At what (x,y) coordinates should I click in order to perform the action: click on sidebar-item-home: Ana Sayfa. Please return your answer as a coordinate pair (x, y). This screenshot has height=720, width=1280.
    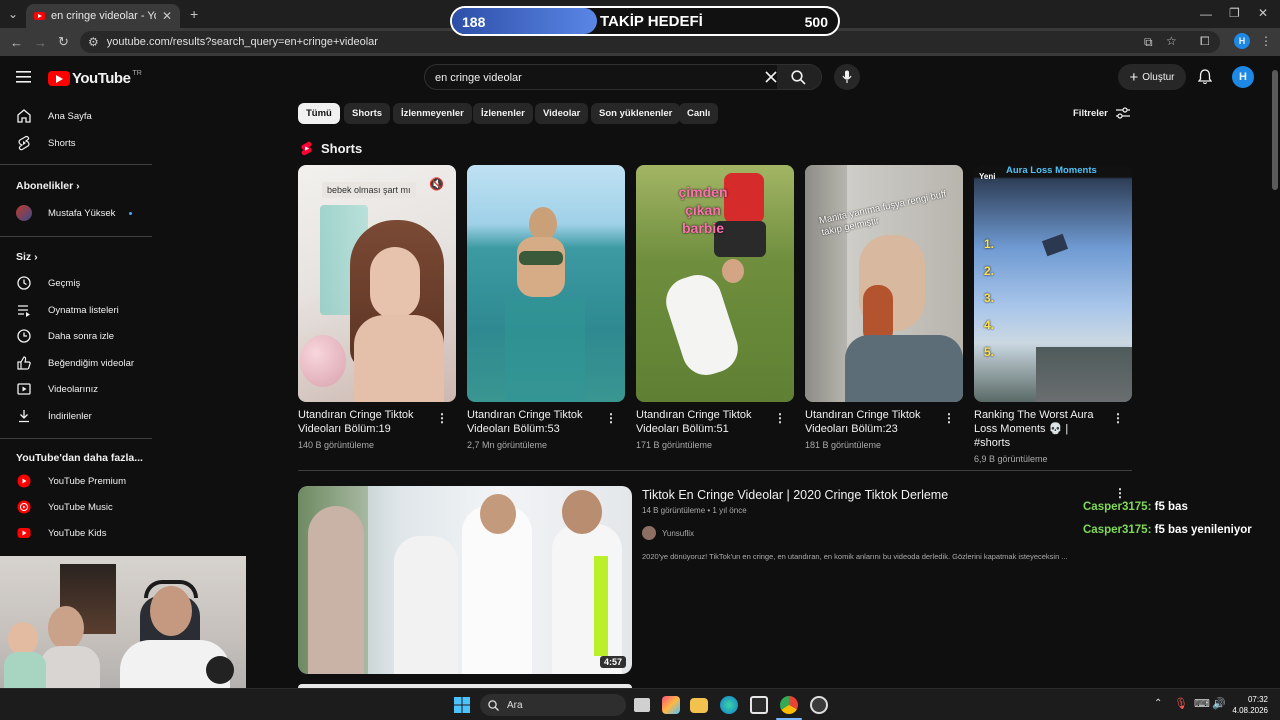
    Looking at the image, I should click on (76, 116).